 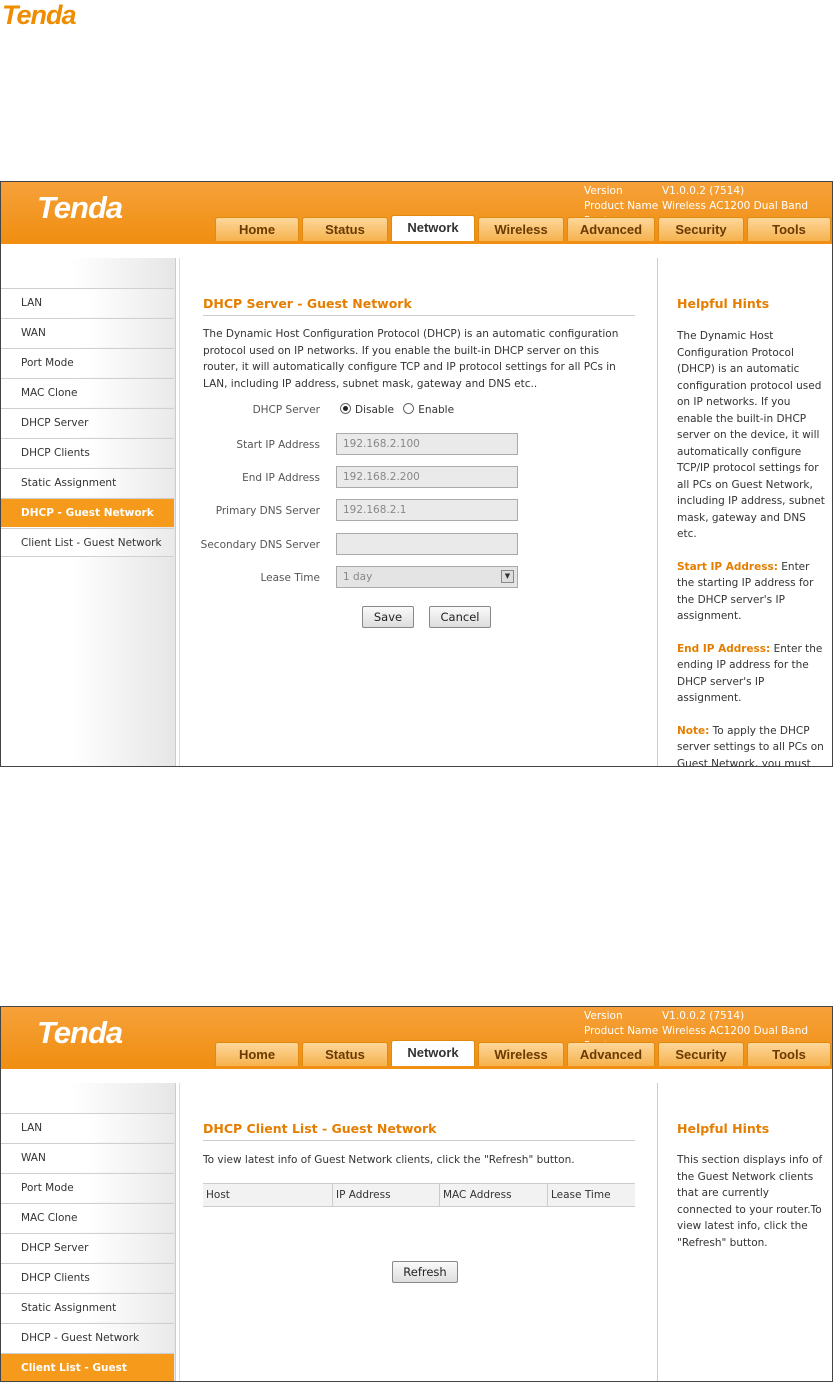 What do you see at coordinates (409, 408) in the screenshot?
I see `enable-radio` at bounding box center [409, 408].